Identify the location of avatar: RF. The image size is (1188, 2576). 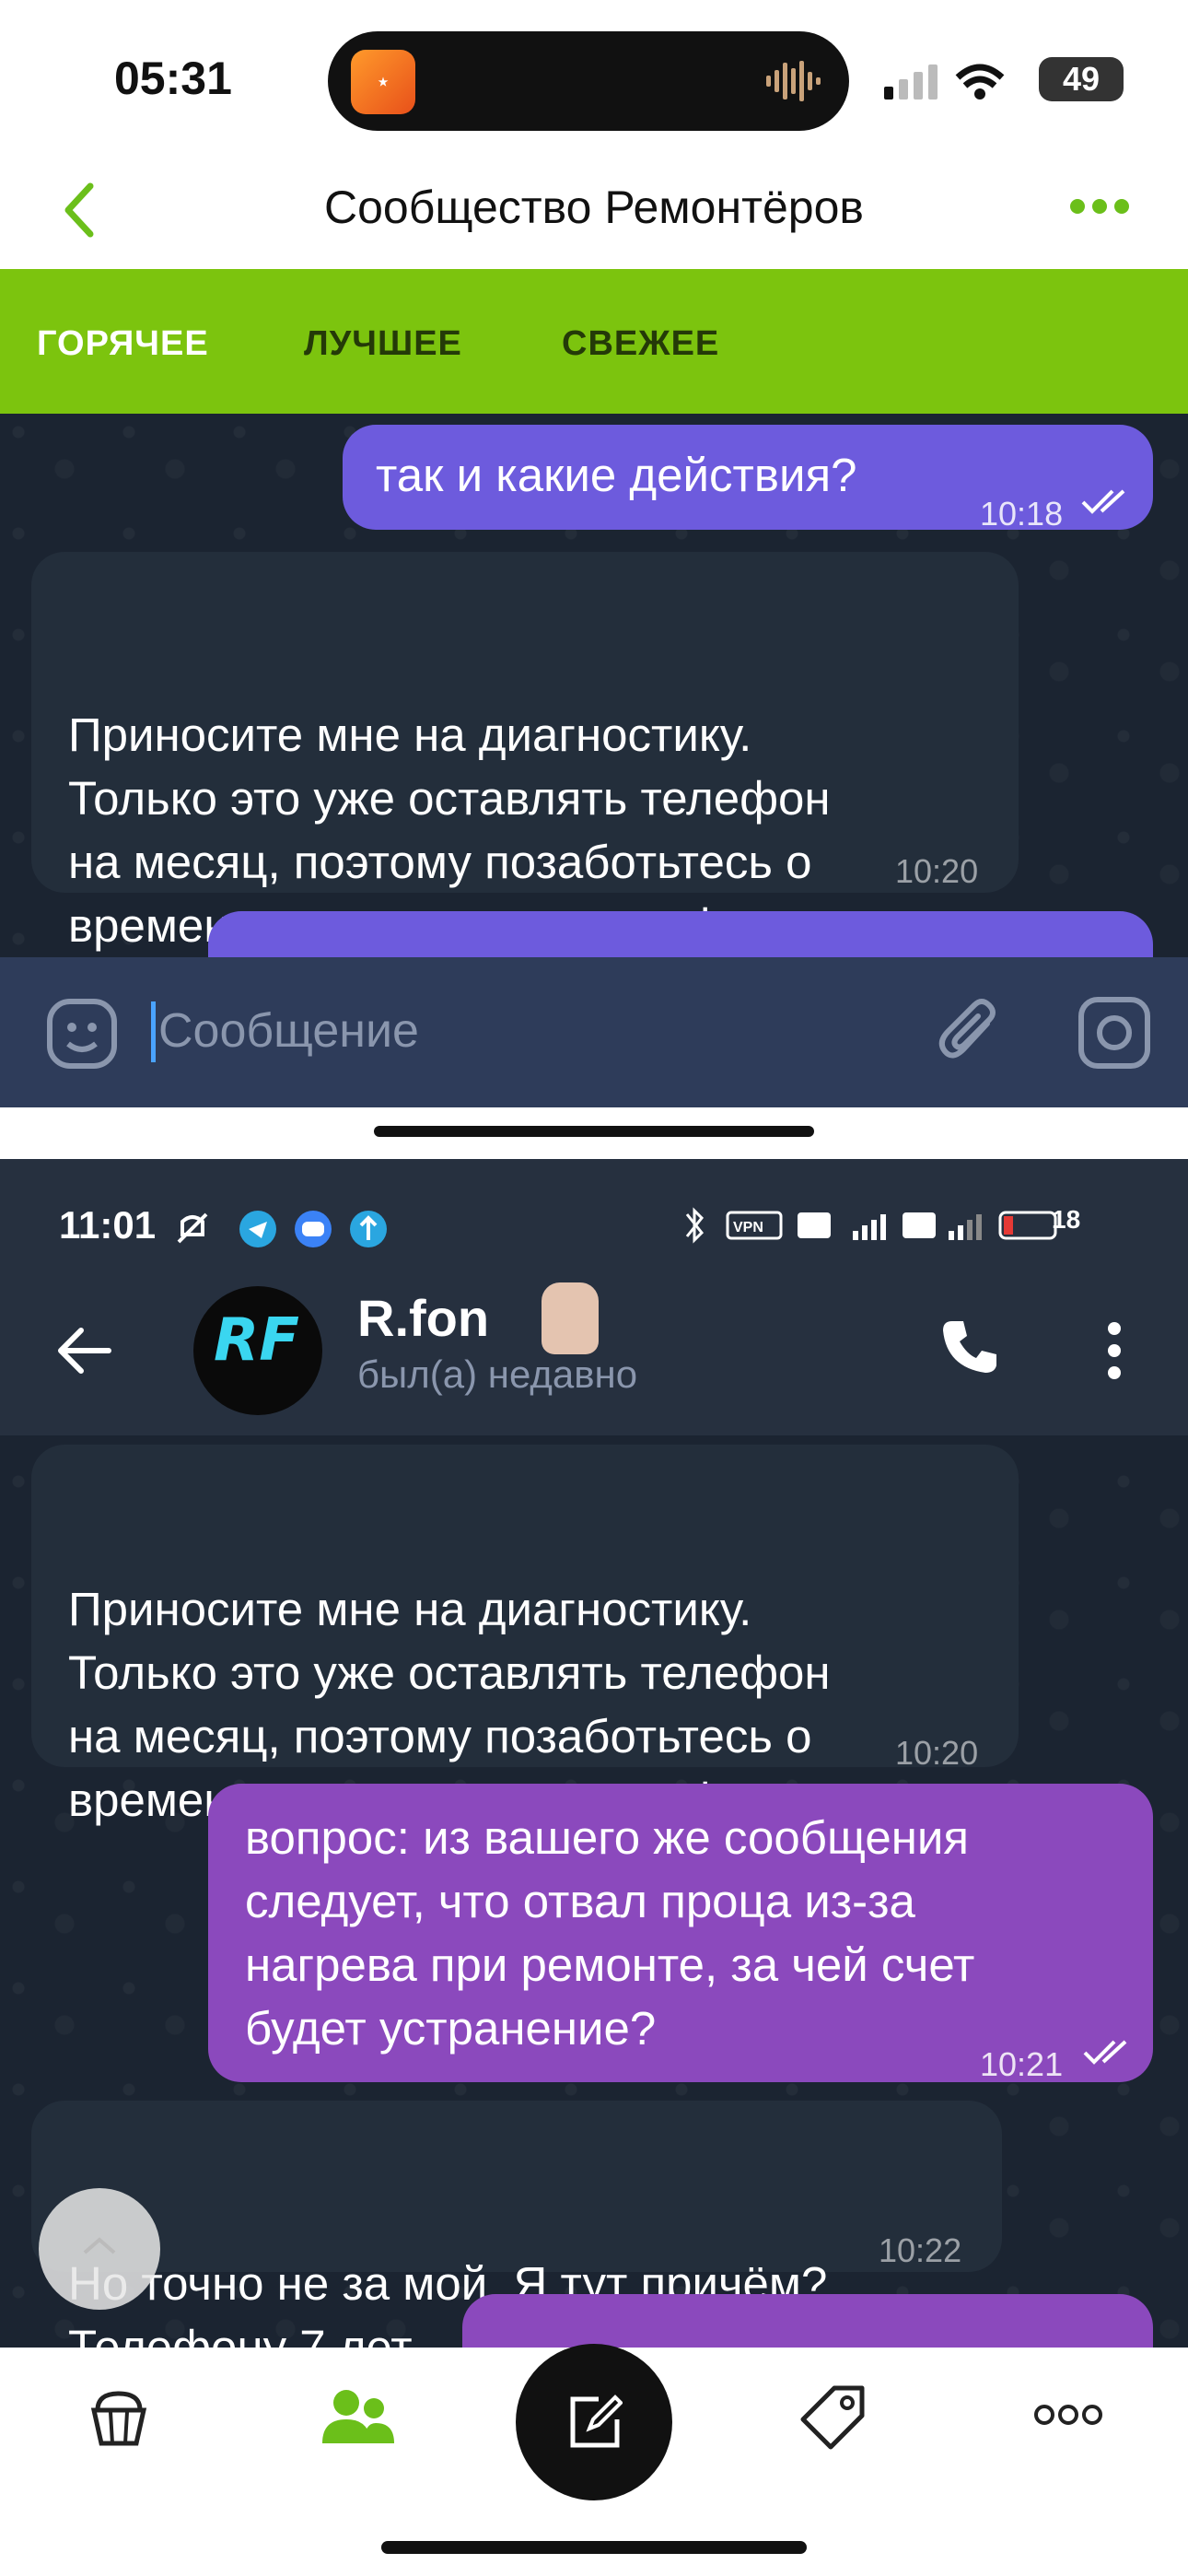
(257, 1350).